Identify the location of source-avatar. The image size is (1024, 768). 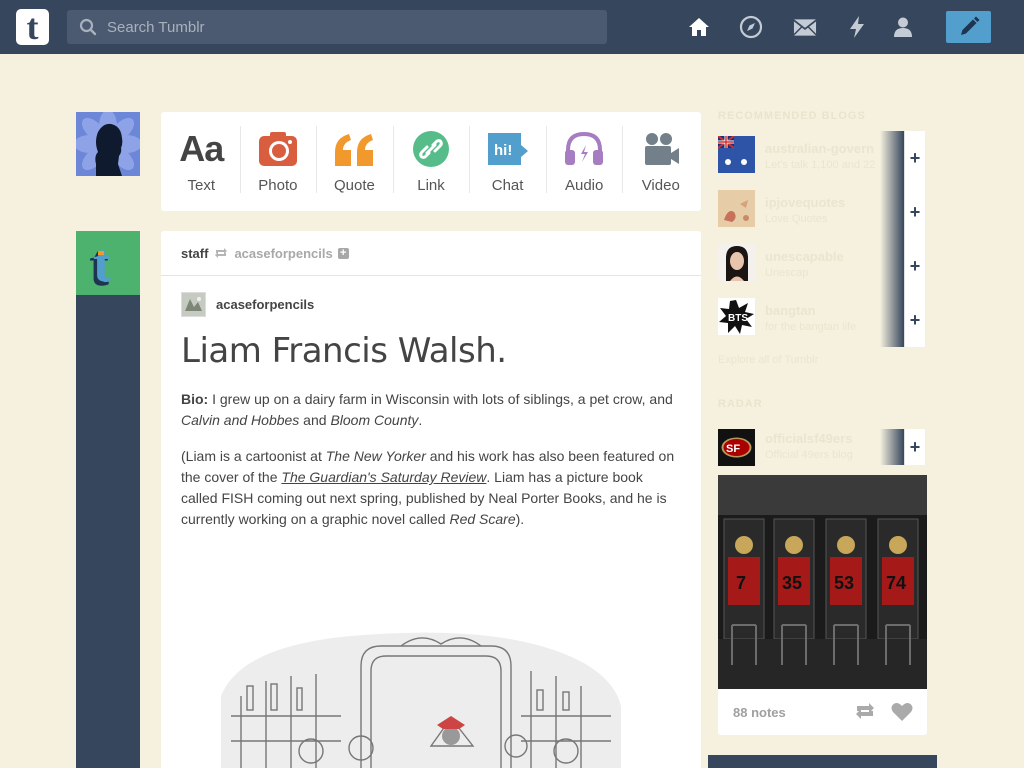
(193, 304).